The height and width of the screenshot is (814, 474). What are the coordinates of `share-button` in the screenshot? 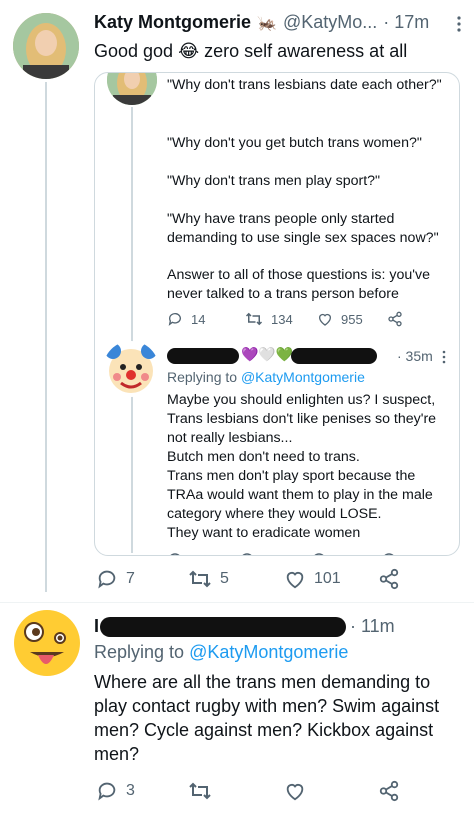 It's located at (389, 579).